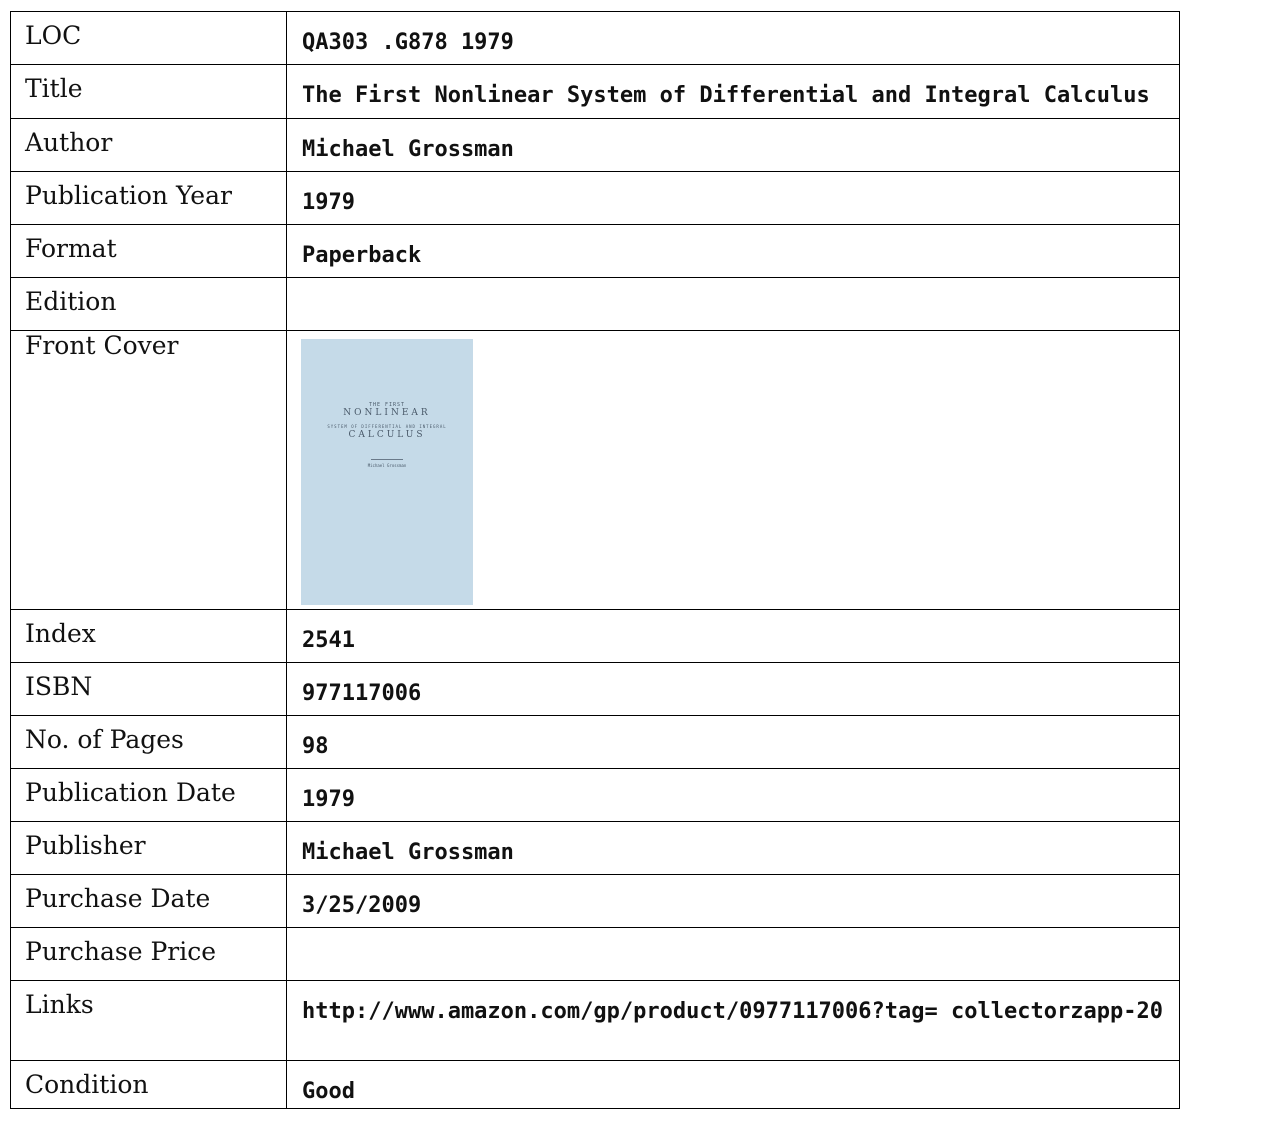 The image size is (1283, 1131). I want to click on index-value: 2541, so click(733, 636).